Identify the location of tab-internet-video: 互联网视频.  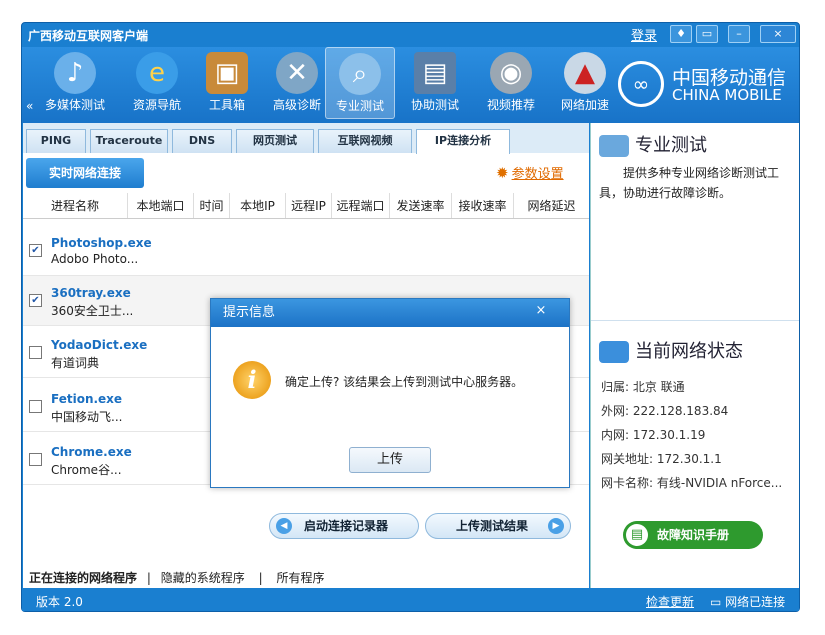
(365, 141).